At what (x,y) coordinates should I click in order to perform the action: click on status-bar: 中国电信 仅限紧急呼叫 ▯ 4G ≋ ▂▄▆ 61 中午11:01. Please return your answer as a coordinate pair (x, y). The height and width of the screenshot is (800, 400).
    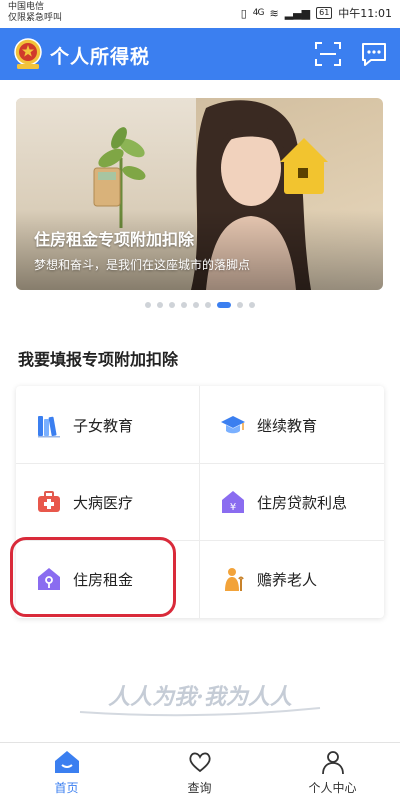
    Looking at the image, I should click on (200, 14).